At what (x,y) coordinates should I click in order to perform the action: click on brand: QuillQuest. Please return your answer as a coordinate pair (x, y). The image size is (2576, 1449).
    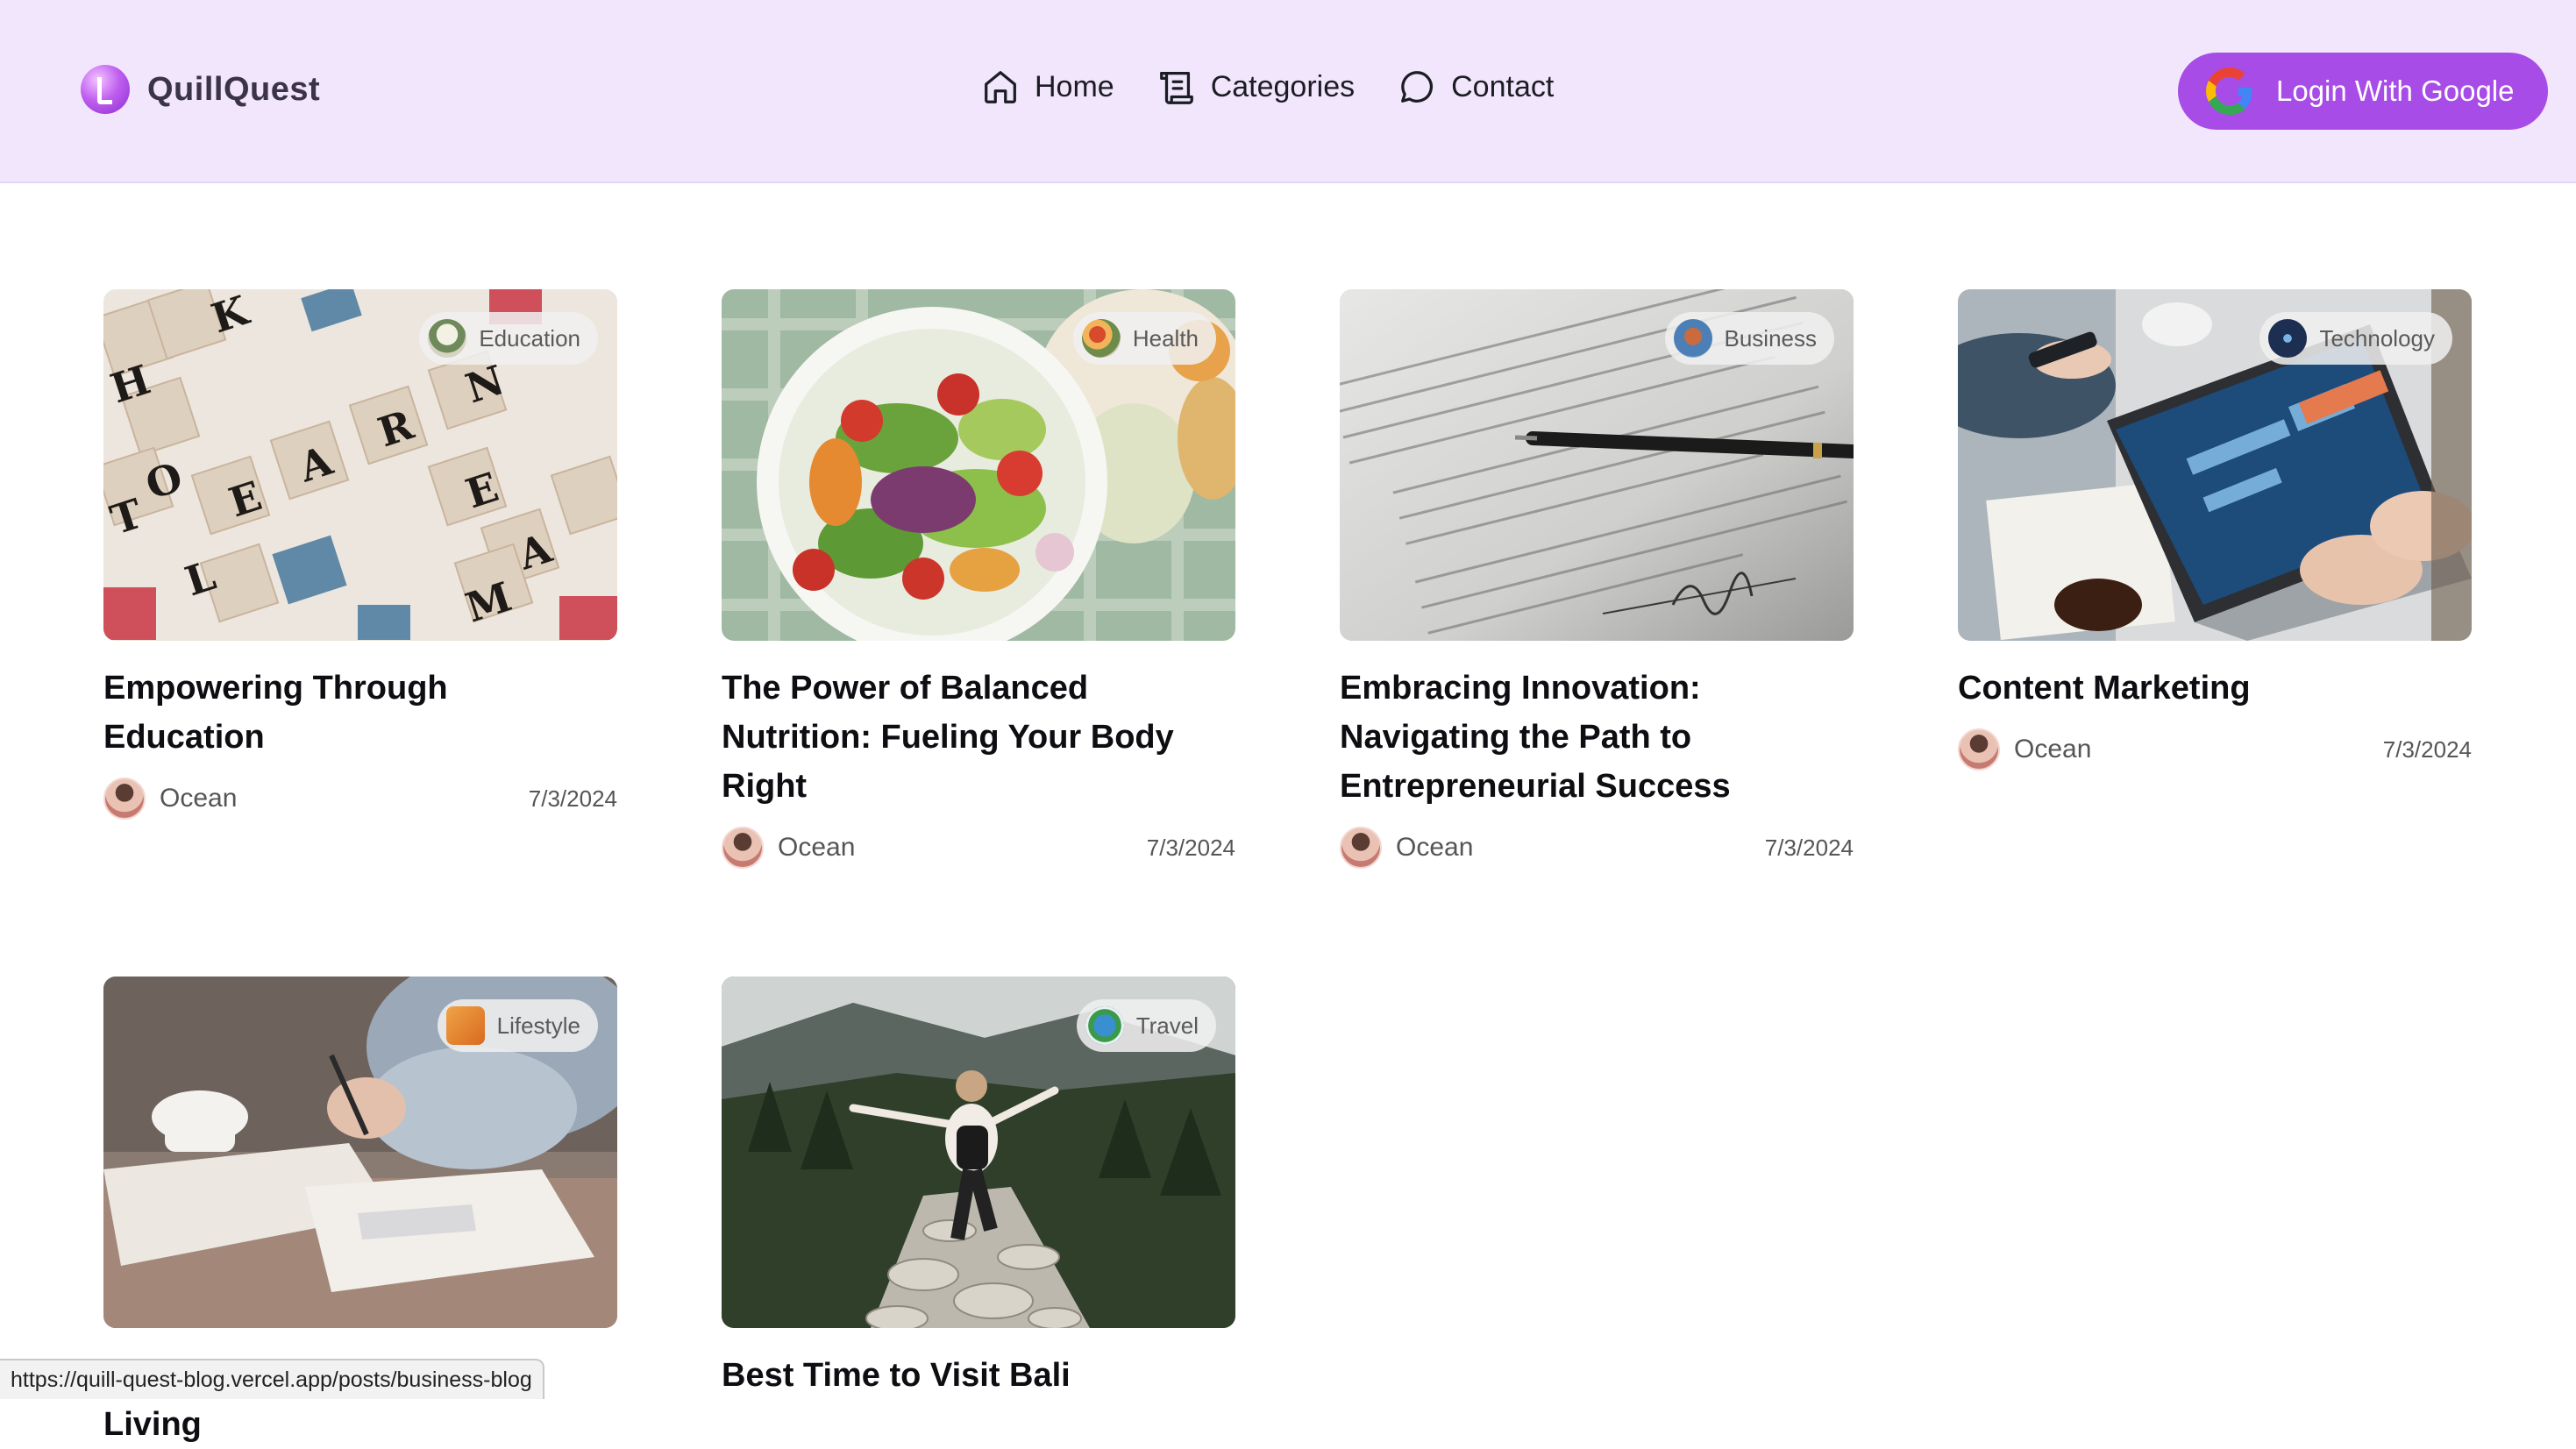
    Looking at the image, I should click on (200, 89).